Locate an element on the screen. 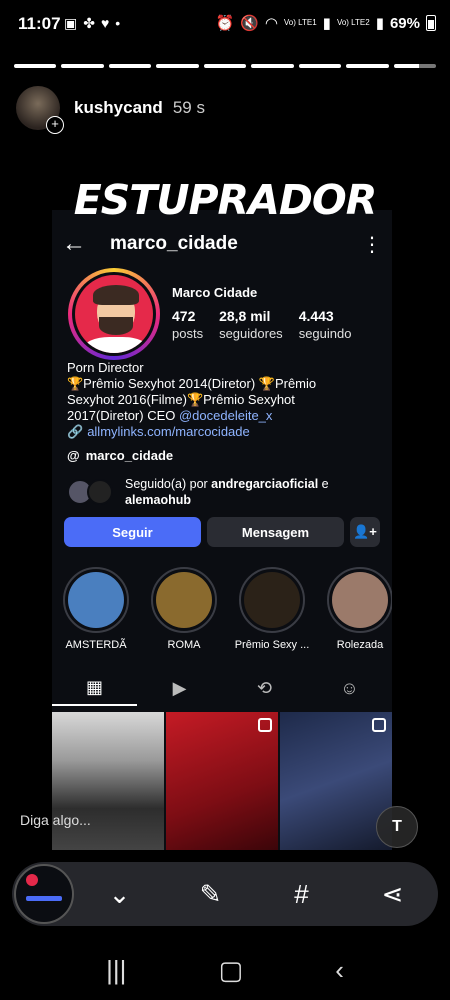 The image size is (450, 1000). add-user-icon: 👤+ is located at coordinates (365, 532).